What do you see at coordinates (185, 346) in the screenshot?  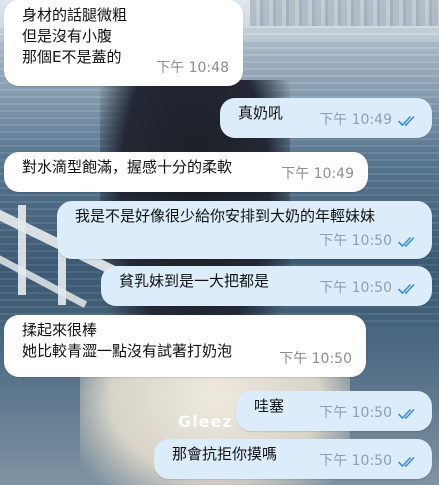 I see `message-bubble-incoming: 揉起來很棒 她比較青澀一點沒有試著打奶泡 下午 10:50` at bounding box center [185, 346].